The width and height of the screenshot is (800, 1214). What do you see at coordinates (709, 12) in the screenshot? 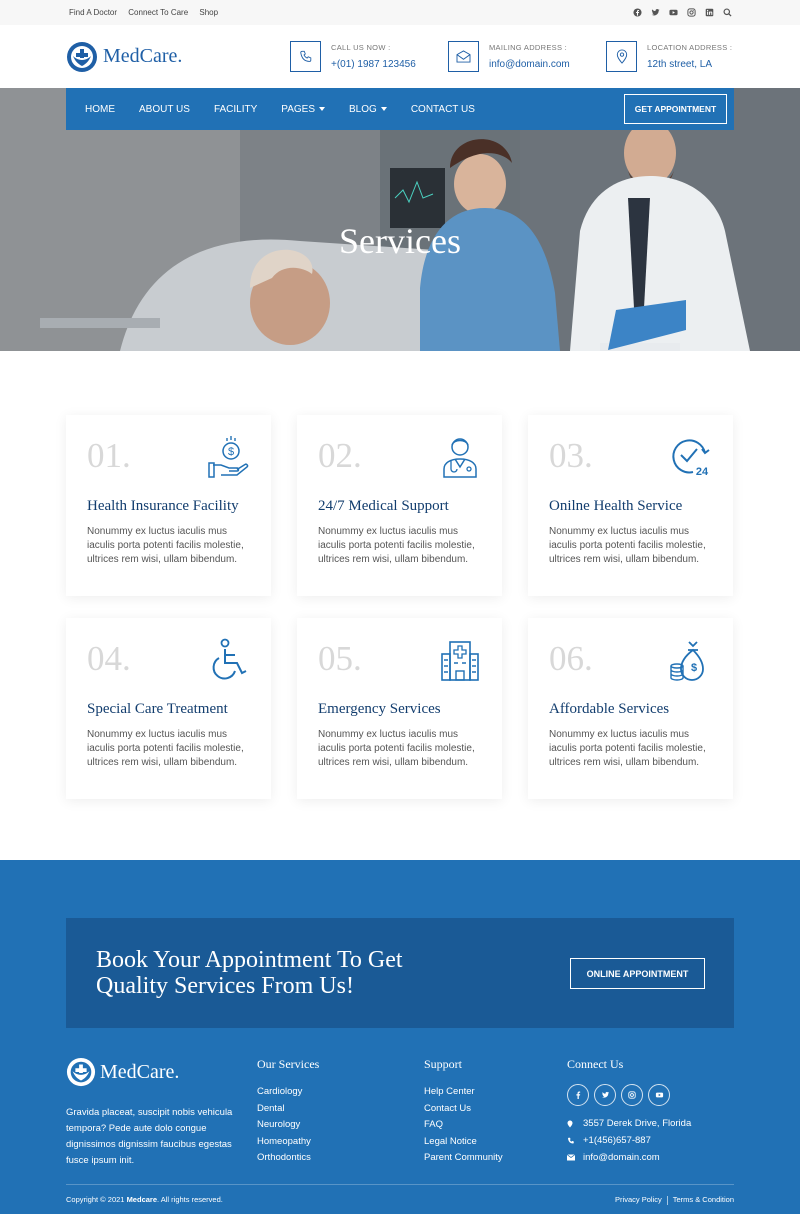
I see `linkedin-icon` at bounding box center [709, 12].